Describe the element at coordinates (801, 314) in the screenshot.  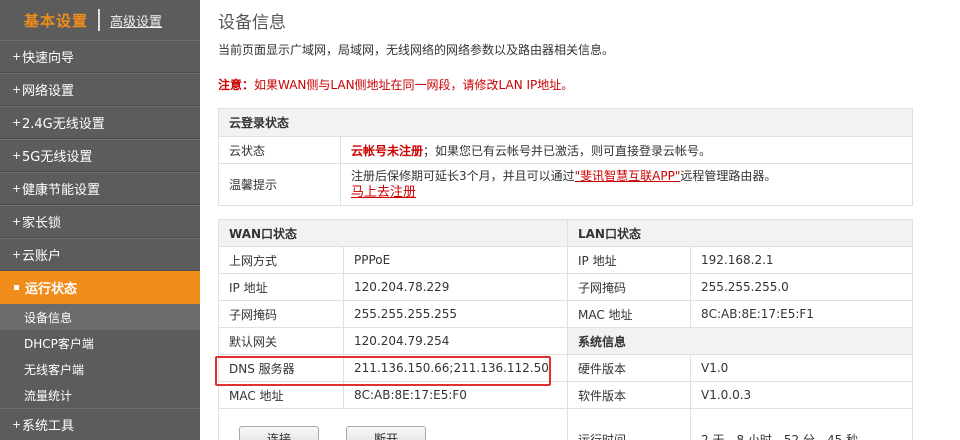
I see `lan-value: 8C:AB:8E:17:E5:F1` at that location.